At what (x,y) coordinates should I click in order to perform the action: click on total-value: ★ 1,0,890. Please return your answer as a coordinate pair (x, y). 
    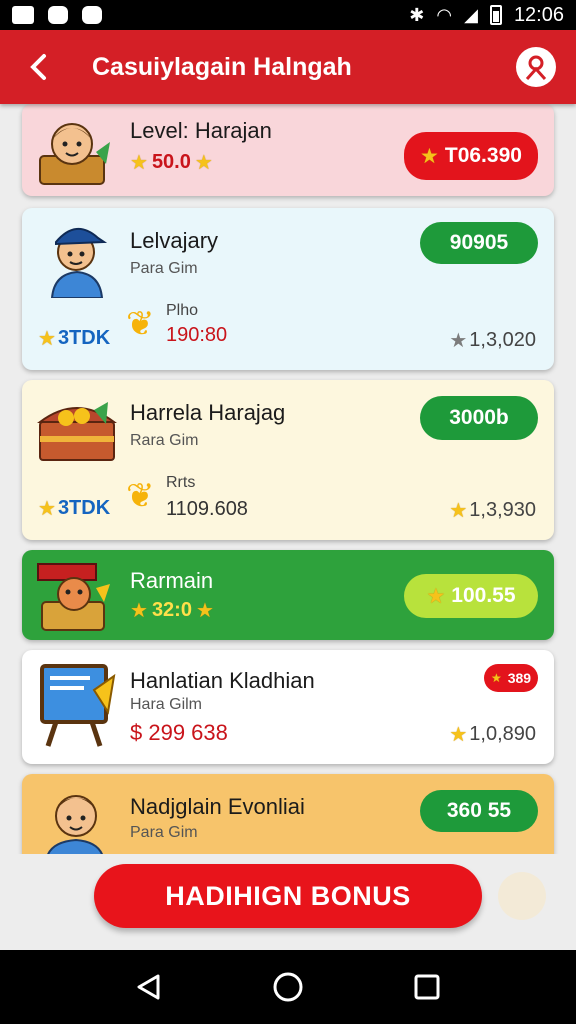
    Looking at the image, I should click on (492, 734).